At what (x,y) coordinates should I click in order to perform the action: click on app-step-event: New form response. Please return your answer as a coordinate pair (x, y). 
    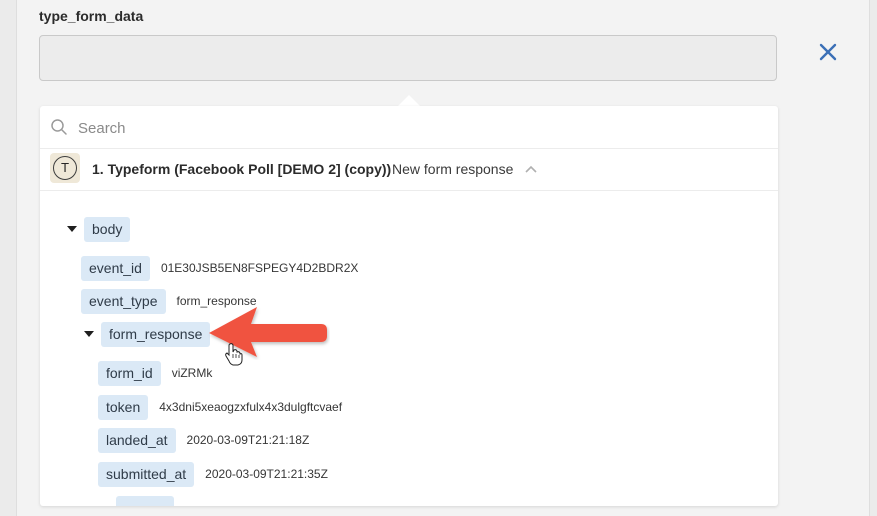
    Looking at the image, I should click on (453, 169).